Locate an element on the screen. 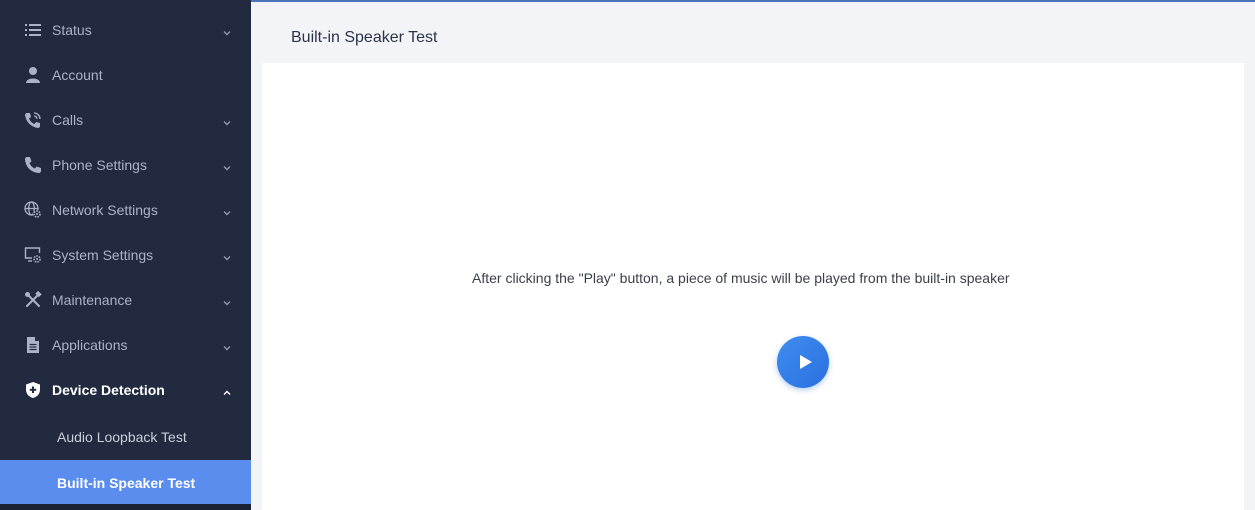  user-icon is located at coordinates (33, 75).